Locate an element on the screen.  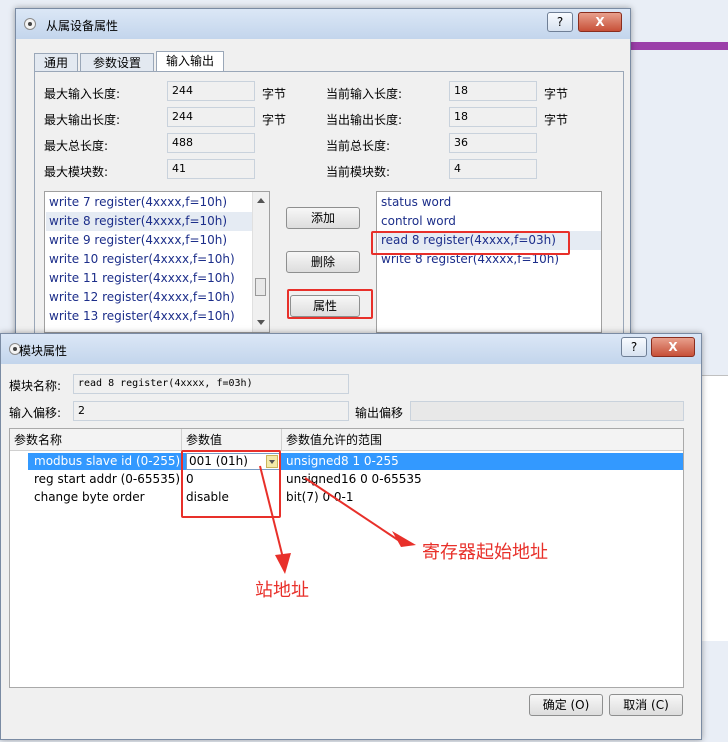
cur-input-field: 18 is located at coordinates (493, 91).